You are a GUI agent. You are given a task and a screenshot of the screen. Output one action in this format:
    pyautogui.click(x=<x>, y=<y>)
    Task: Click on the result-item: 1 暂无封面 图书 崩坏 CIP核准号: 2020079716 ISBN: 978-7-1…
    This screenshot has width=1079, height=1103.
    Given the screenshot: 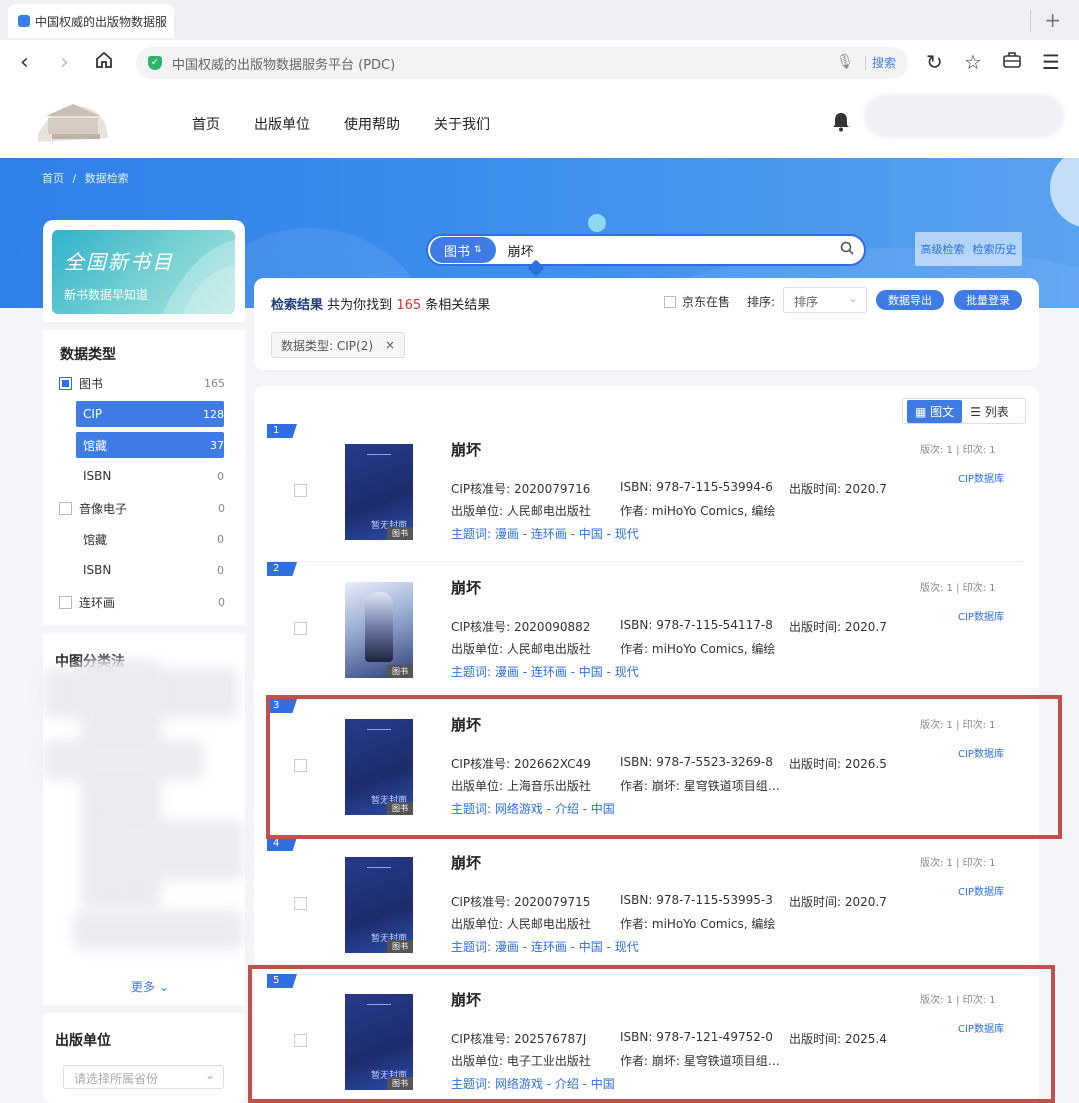 What is the action you would take?
    pyautogui.click(x=646, y=493)
    